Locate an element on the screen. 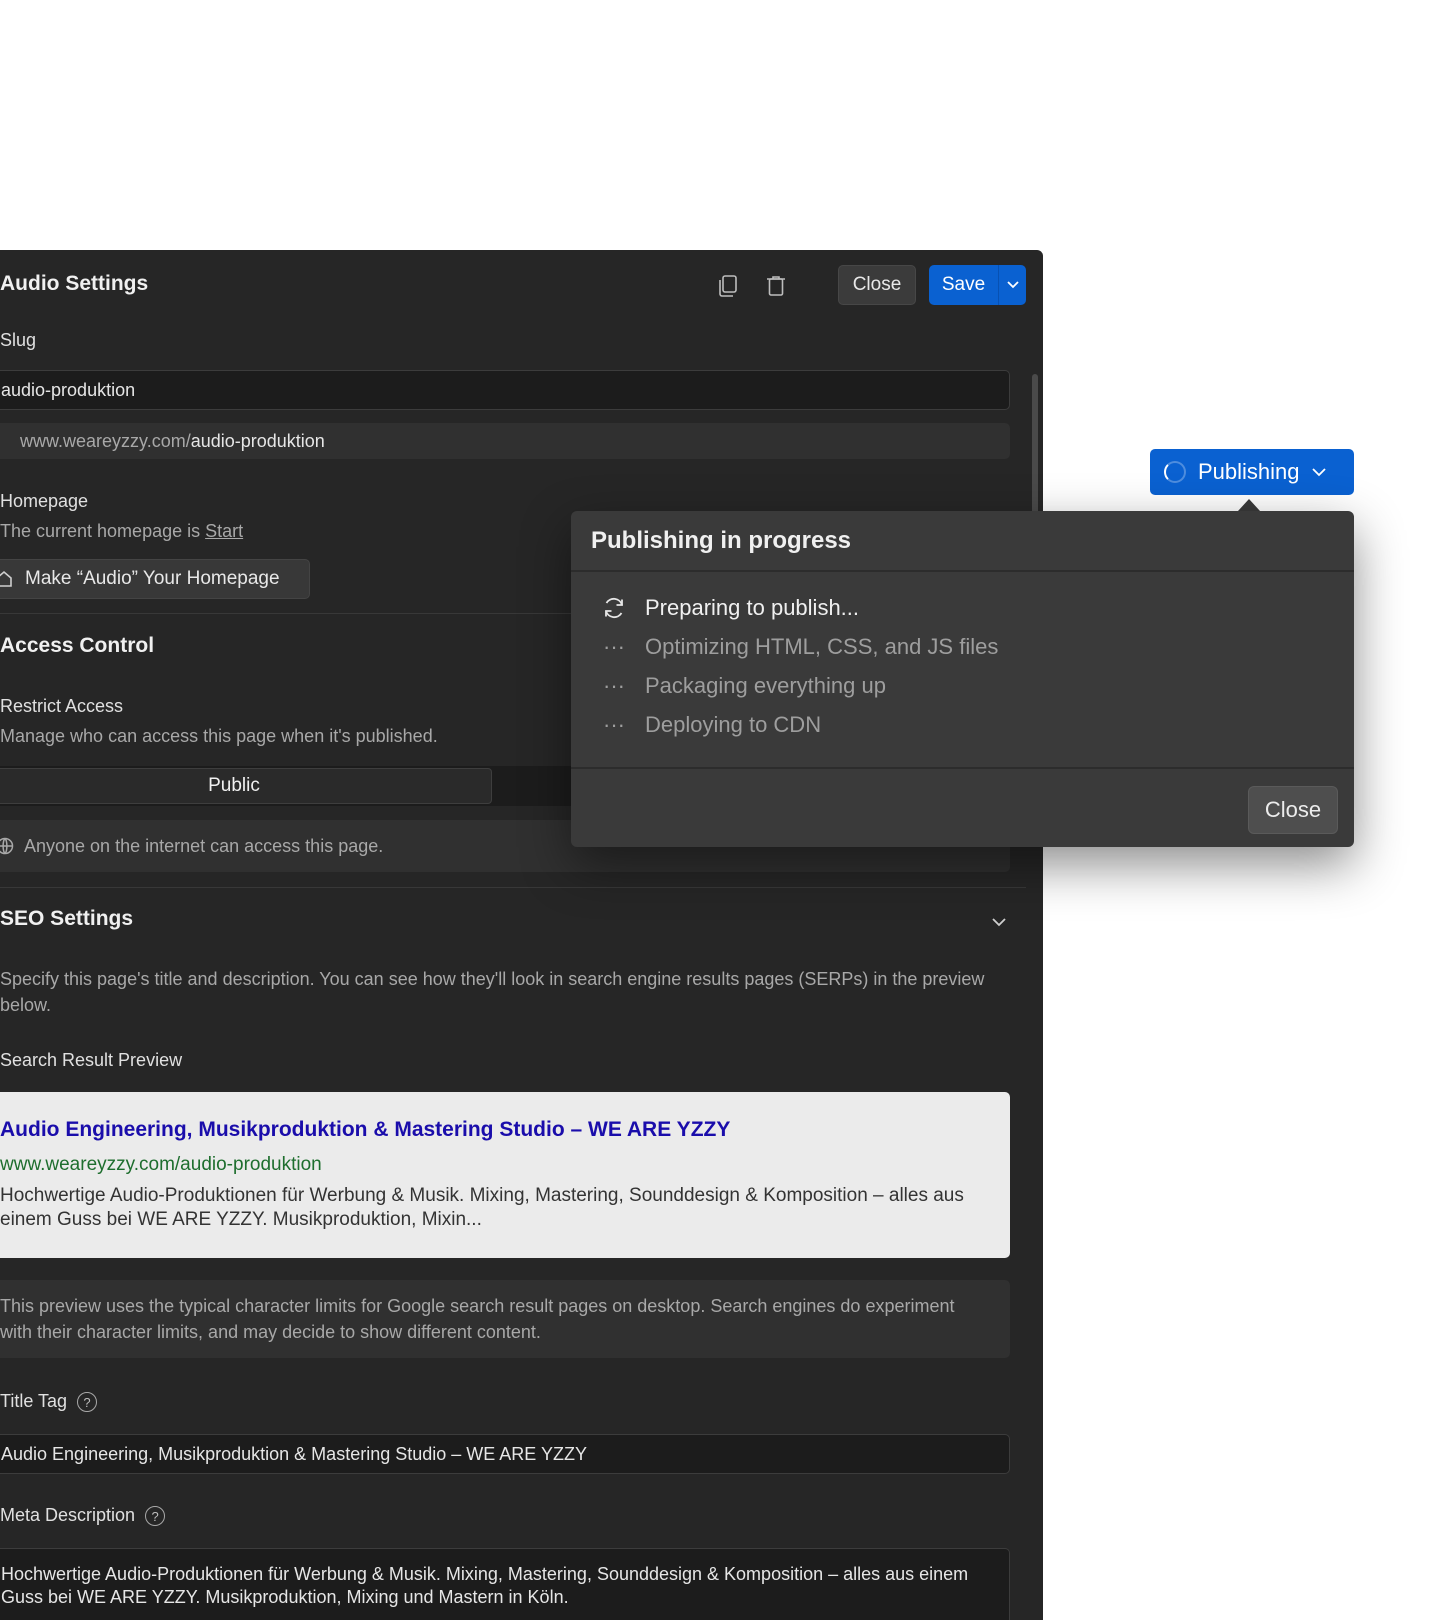 This screenshot has height=1620, width=1440. home-icon is located at coordinates (6, 578).